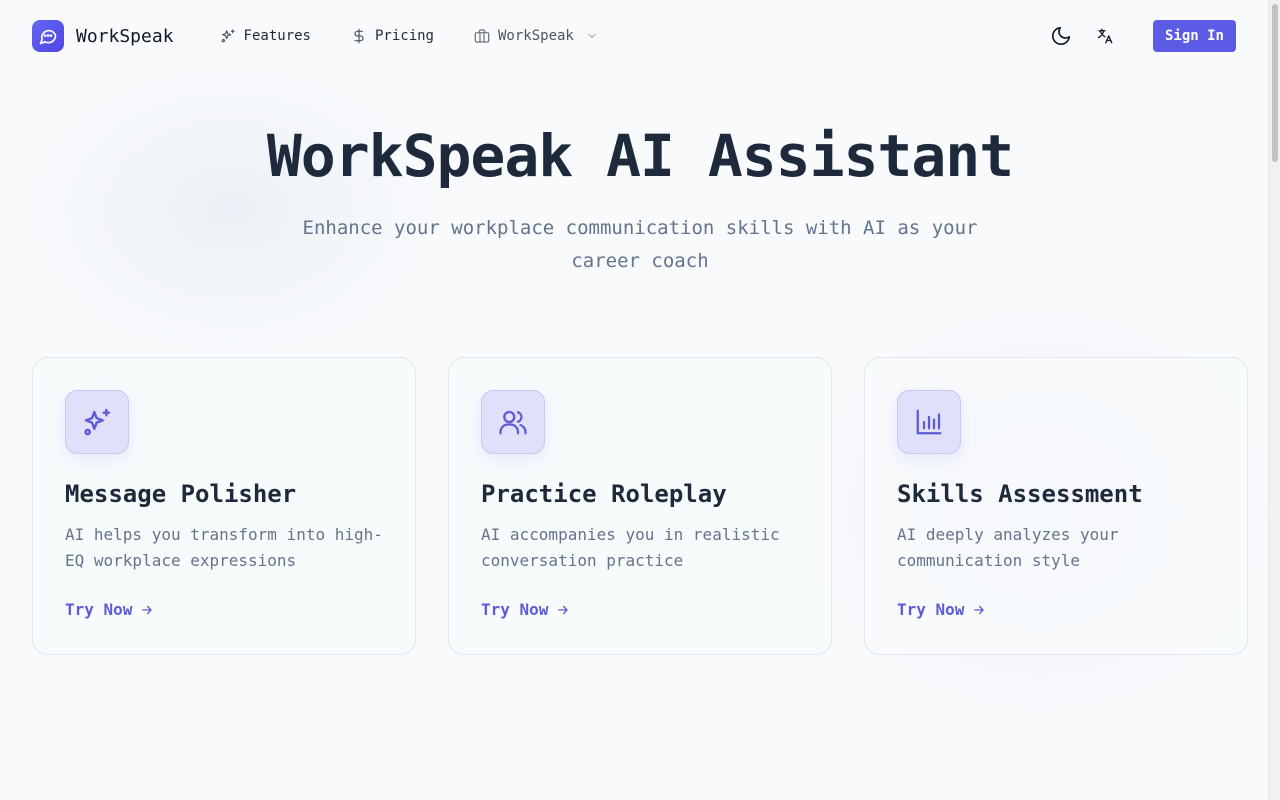 This screenshot has height=800, width=1280. I want to click on translate-icon, so click(1105, 36).